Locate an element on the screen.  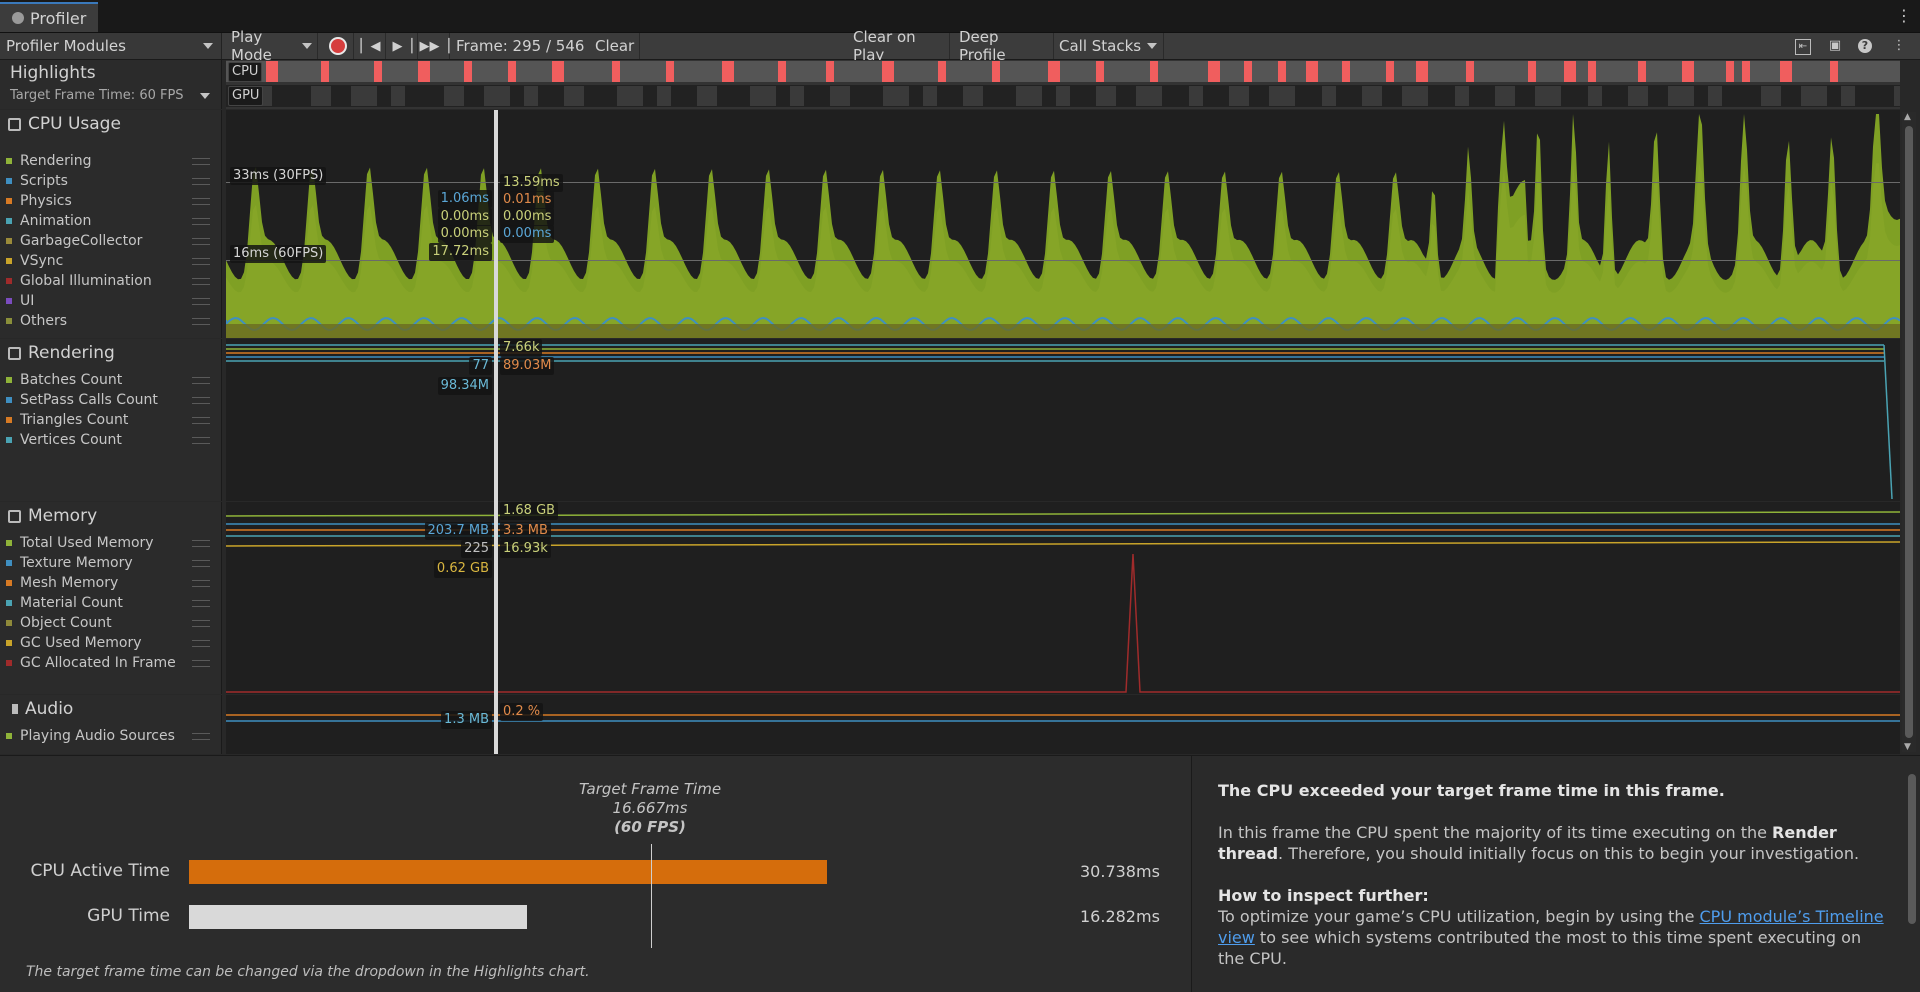
legend-item: VSync is located at coordinates (111, 261).